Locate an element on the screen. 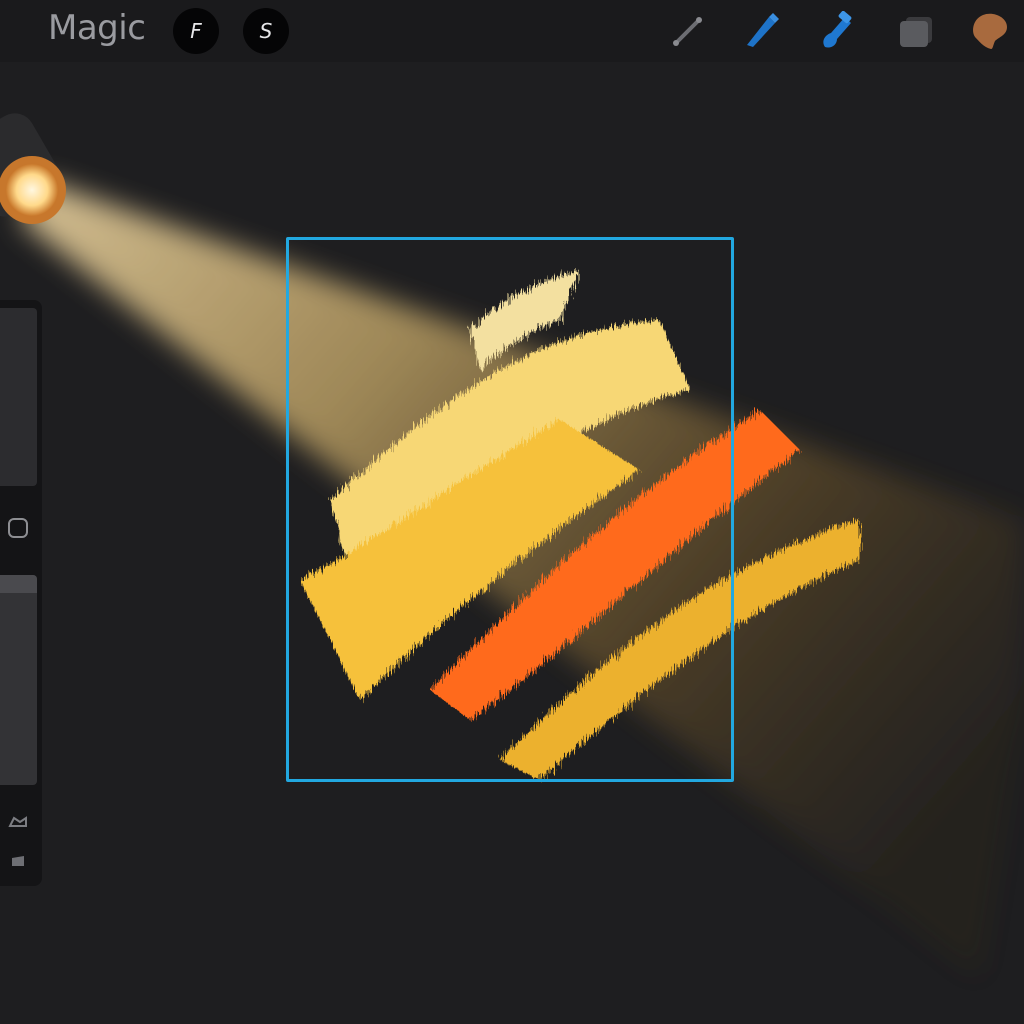  smudge-icon is located at coordinates (835, 31).